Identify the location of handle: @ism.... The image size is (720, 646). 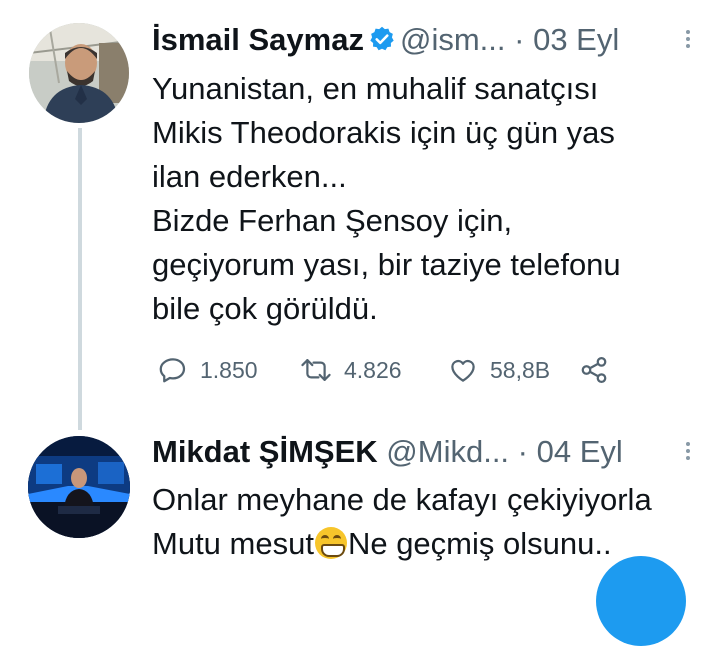
(453, 39).